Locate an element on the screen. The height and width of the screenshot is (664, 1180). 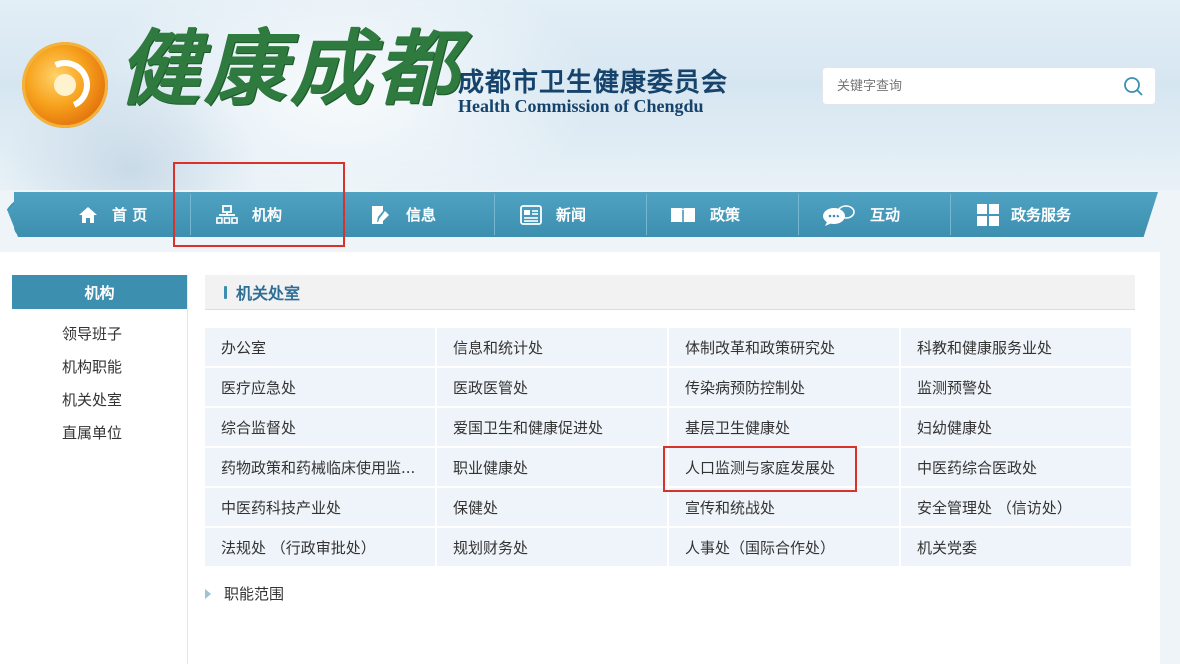
department-link: 体制改革和政策研究处 is located at coordinates (784, 347).